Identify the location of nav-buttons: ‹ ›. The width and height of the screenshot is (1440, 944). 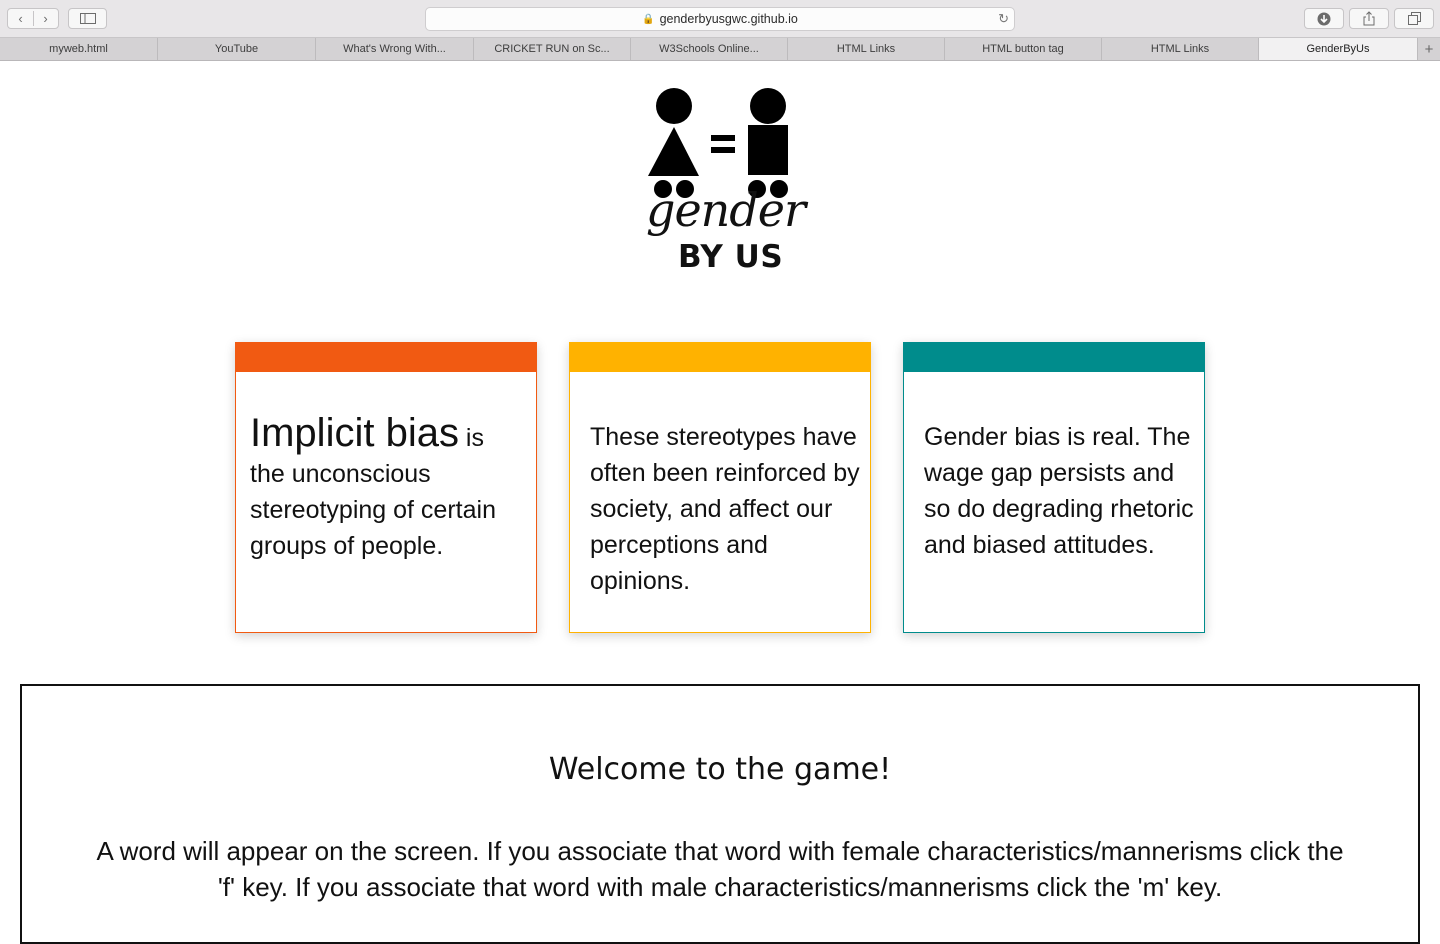
(33, 18).